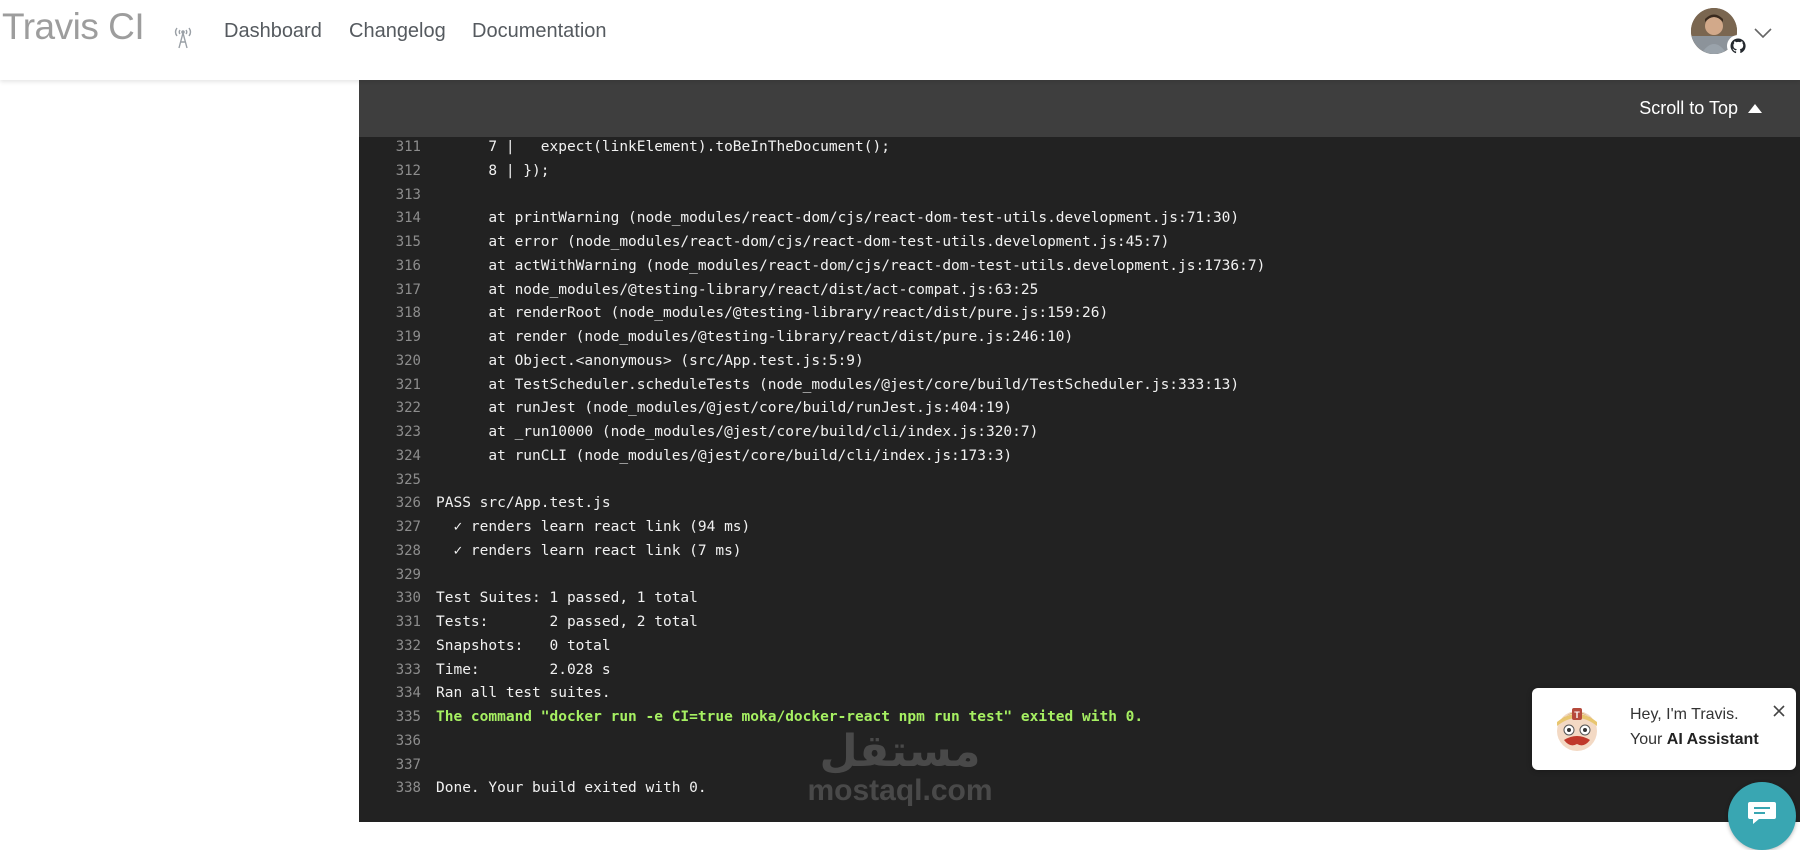  I want to click on log-line-number: 332, so click(390, 647).